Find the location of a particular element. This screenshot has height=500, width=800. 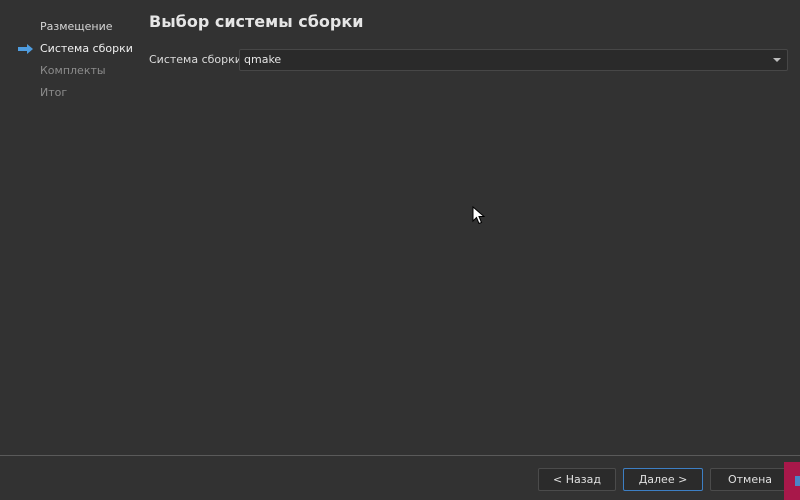

step-label: Итог is located at coordinates (54, 92).